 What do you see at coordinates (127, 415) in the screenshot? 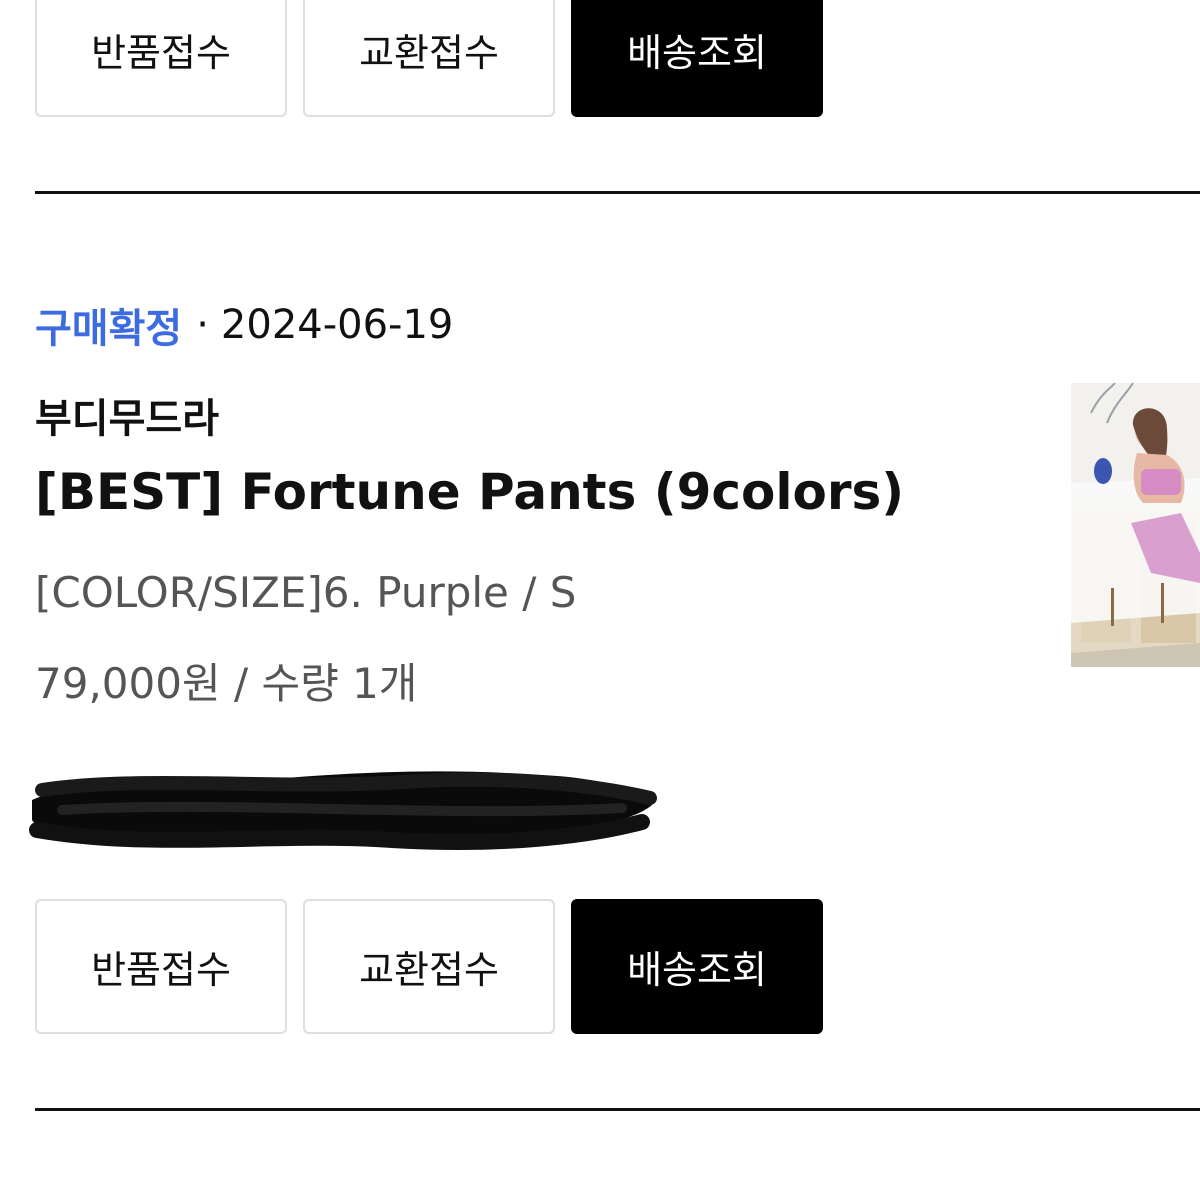
I see `brand-name: 부디무드라` at bounding box center [127, 415].